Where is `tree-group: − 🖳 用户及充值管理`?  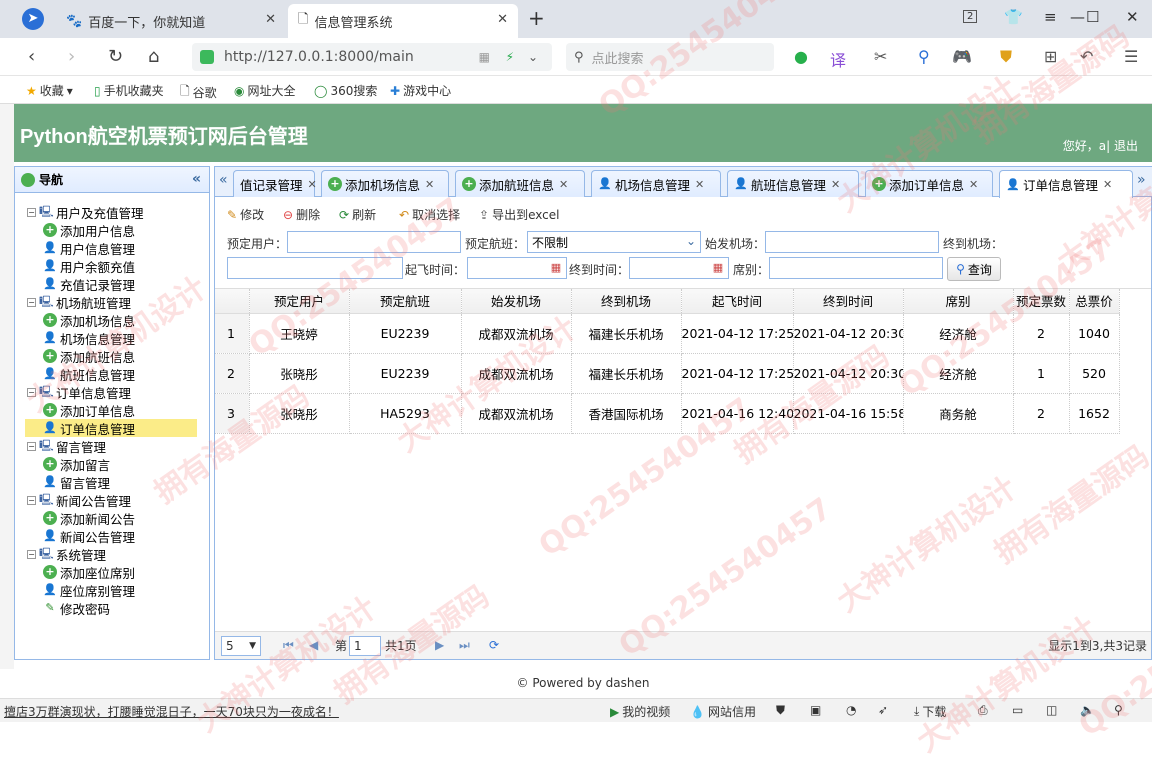
tree-group: − 🖳 用户及充值管理 is located at coordinates (85, 212).